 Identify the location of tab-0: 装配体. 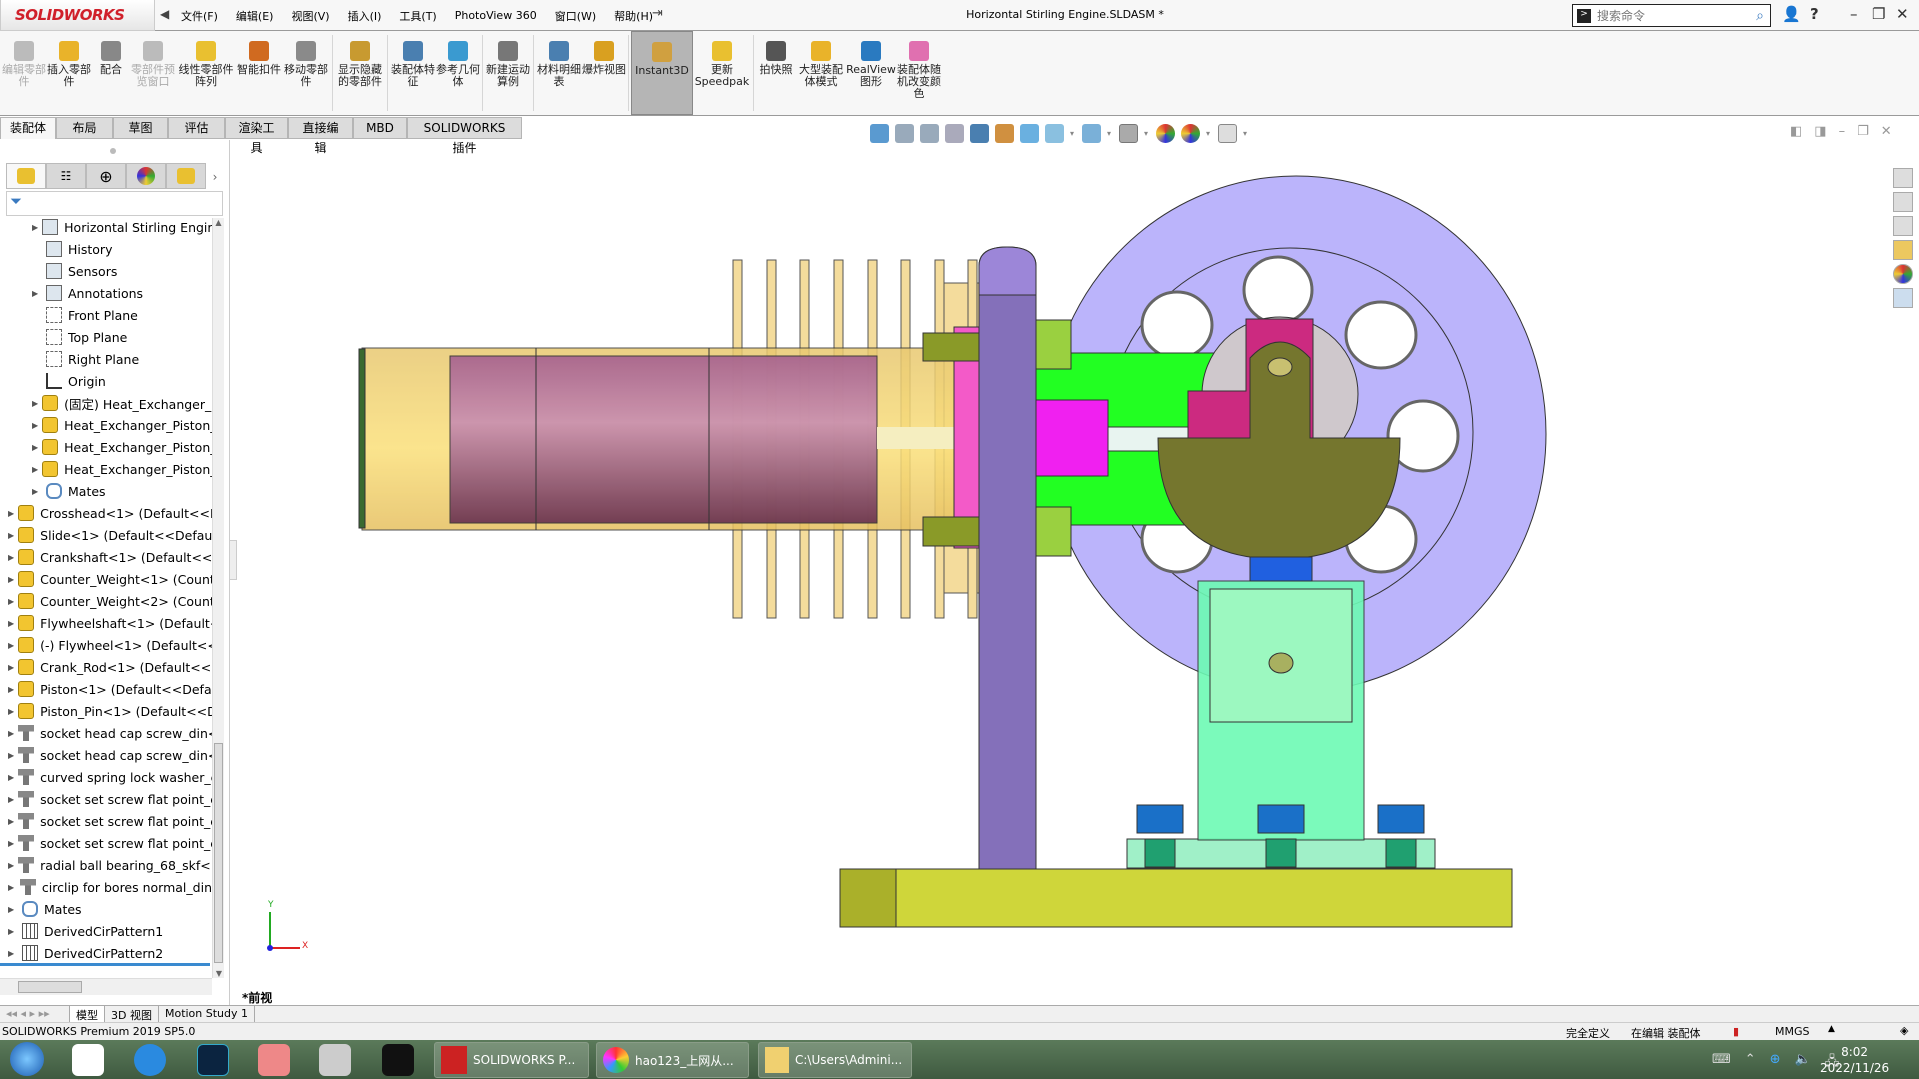
(28, 128).